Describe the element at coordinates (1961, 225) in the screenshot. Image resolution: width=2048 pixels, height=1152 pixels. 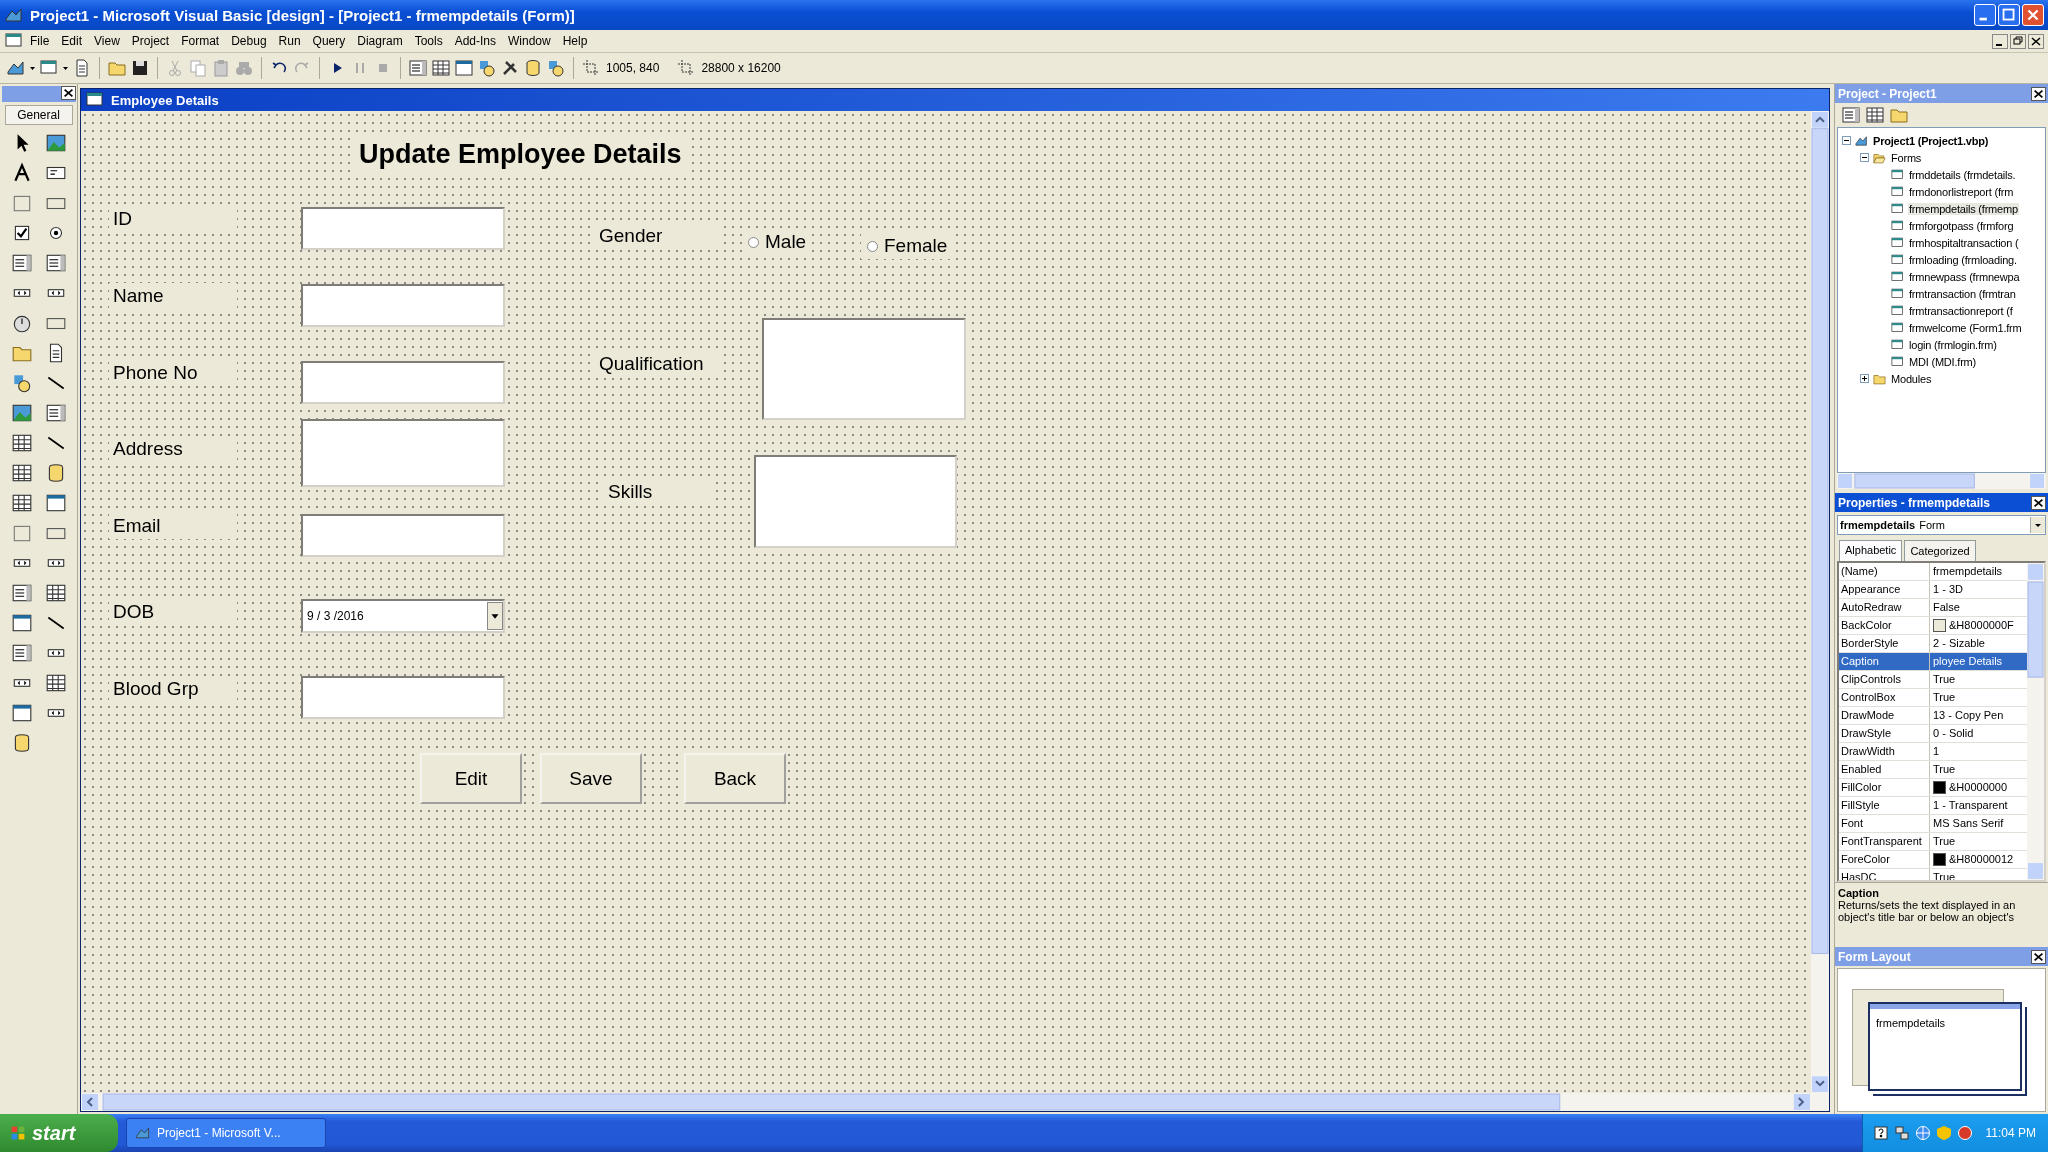
I see `tree-item: frmforgotpass (frmforg` at that location.